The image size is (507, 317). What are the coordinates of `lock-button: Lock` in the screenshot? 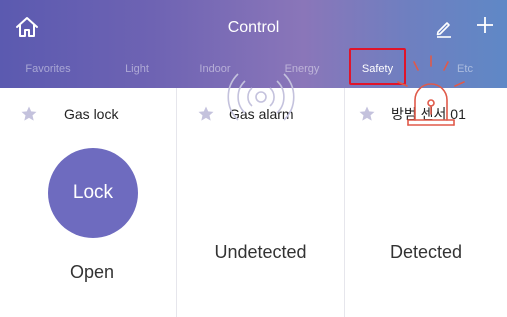 It's located at (93, 193).